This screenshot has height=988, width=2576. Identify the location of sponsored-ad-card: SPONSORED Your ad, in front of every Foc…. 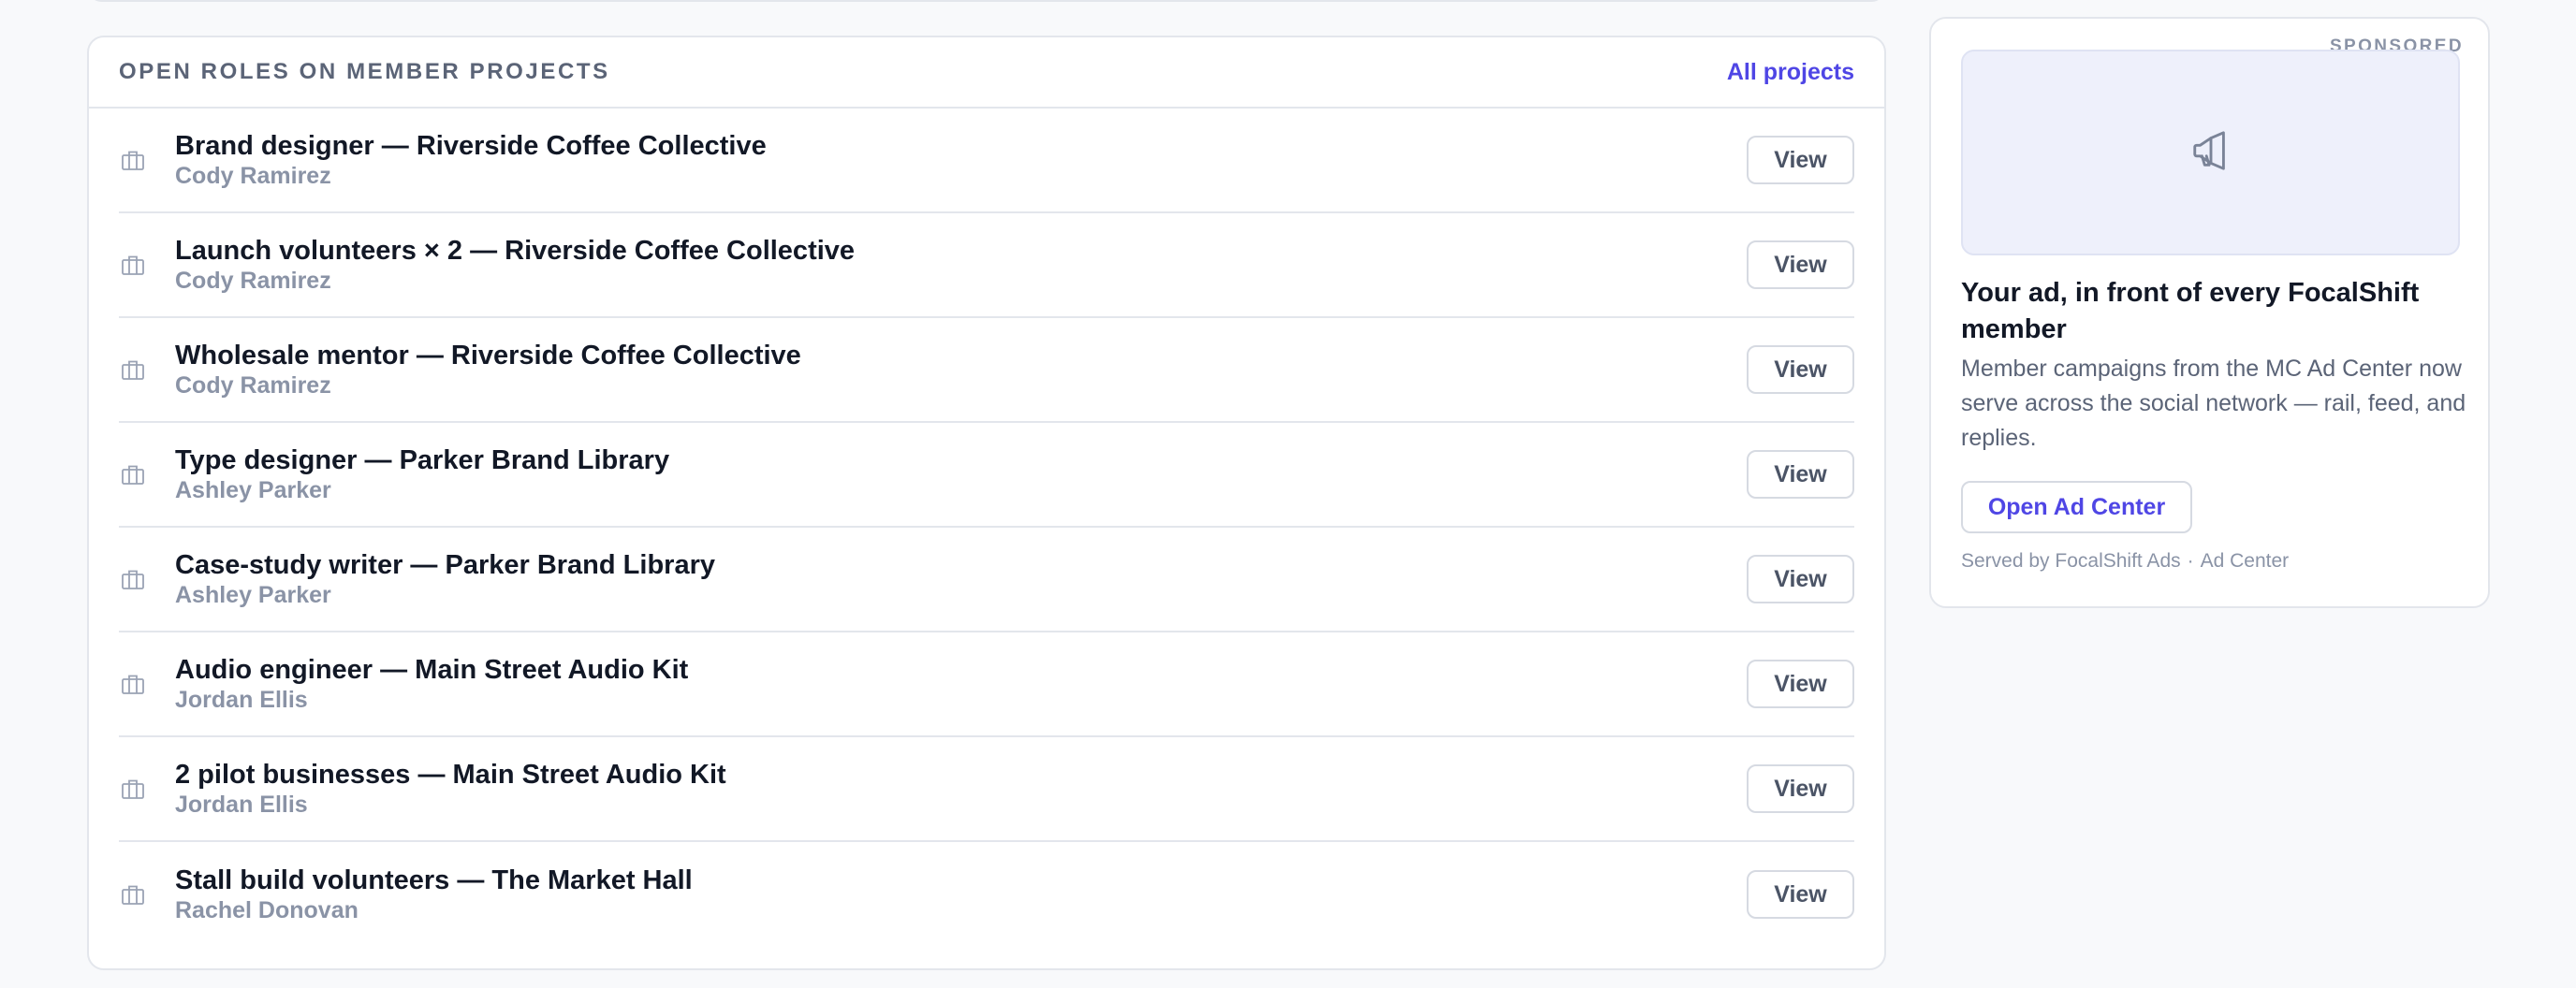
(2209, 313).